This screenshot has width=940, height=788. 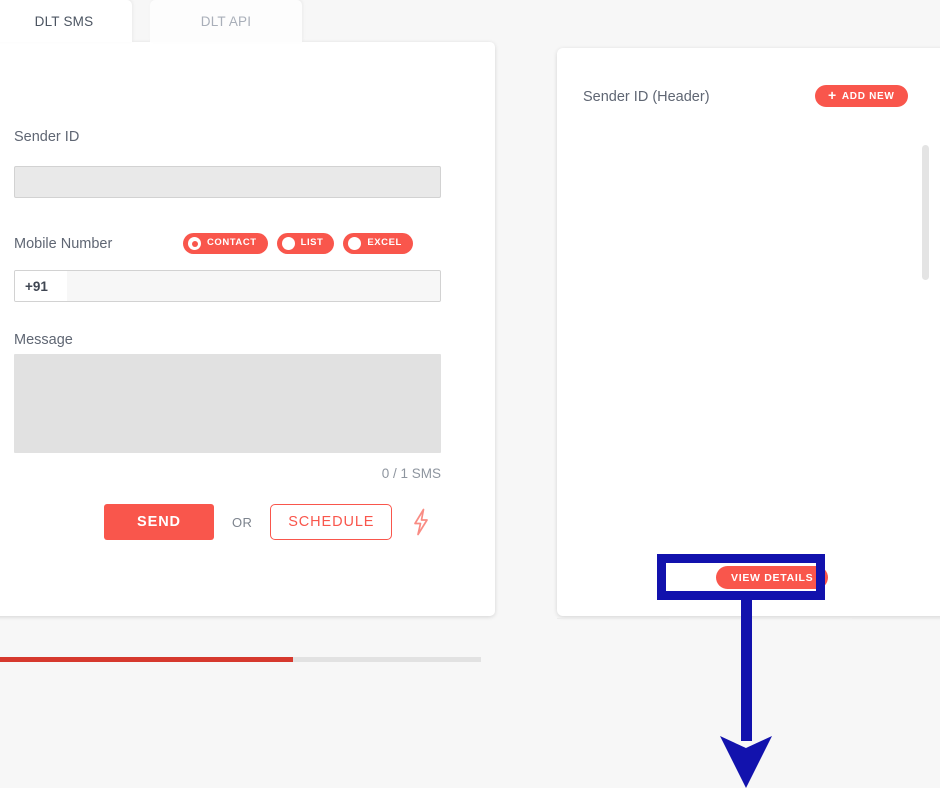 I want to click on tab-dlt-api-label: DLT API, so click(x=226, y=21).